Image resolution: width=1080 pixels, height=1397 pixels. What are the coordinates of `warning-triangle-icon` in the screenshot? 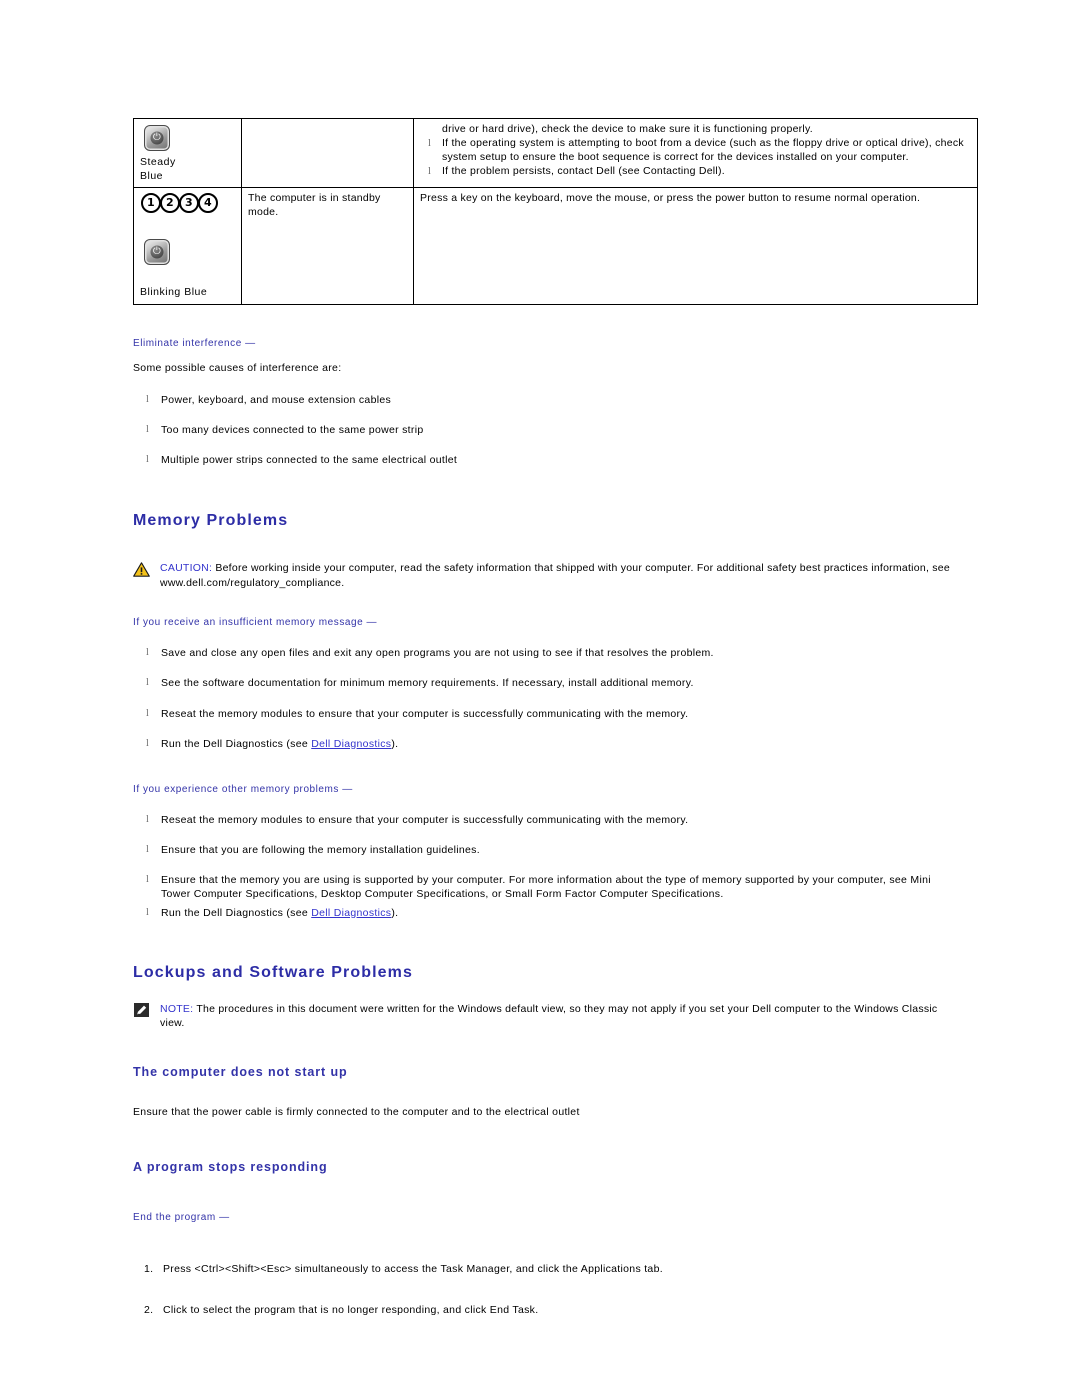 It's located at (141, 569).